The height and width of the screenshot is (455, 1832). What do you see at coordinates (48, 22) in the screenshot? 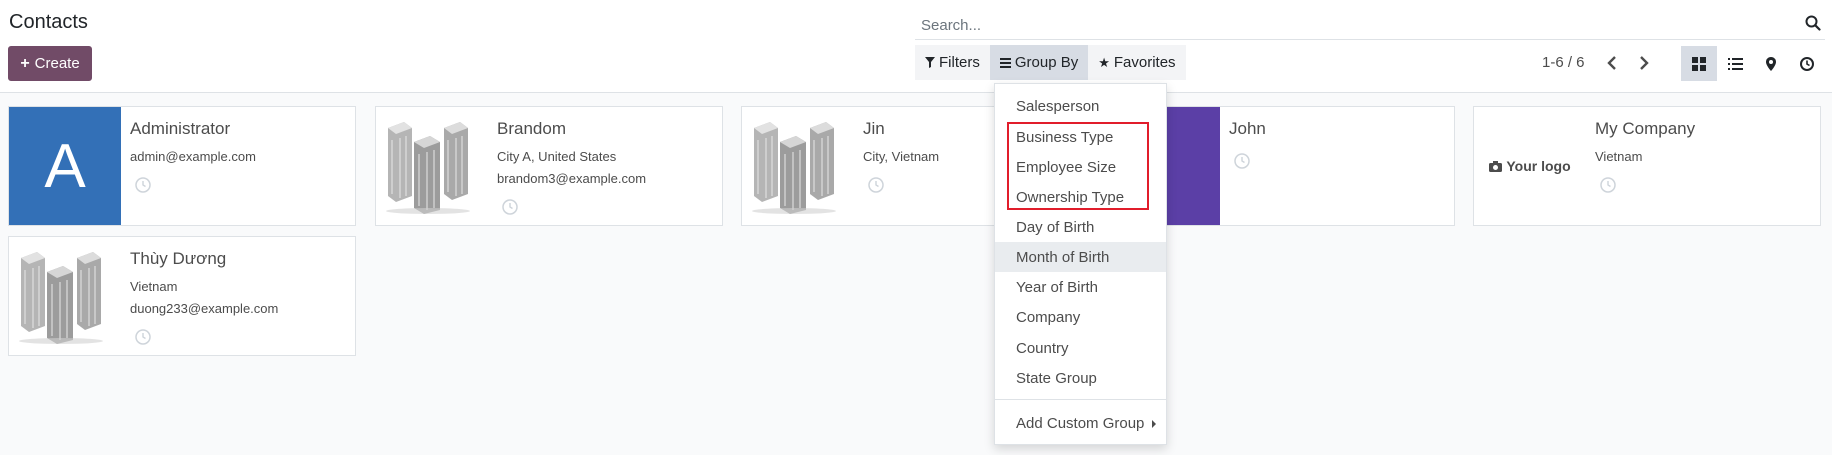
I see `page-title: Contacts` at bounding box center [48, 22].